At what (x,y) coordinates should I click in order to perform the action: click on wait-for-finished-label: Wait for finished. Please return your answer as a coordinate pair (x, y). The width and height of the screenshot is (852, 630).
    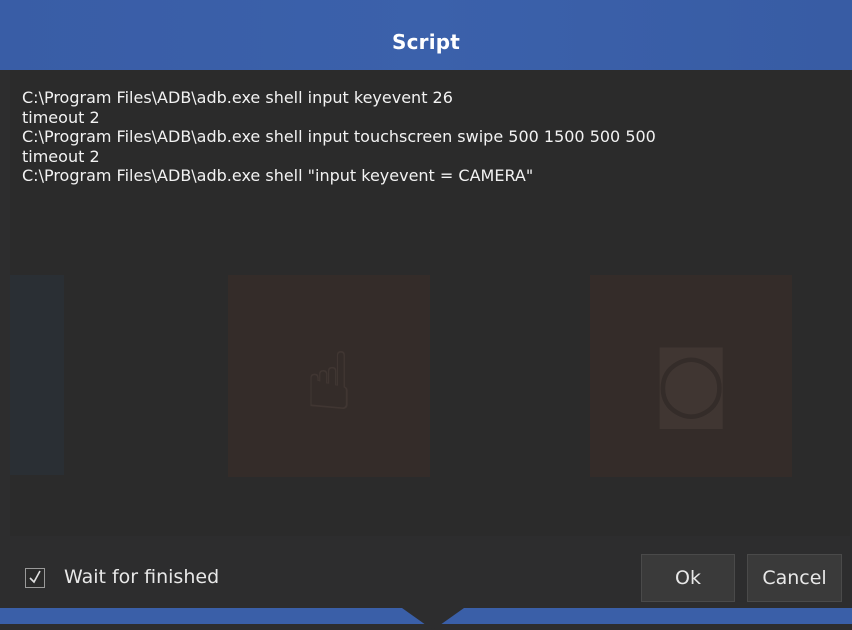
    Looking at the image, I should click on (141, 577).